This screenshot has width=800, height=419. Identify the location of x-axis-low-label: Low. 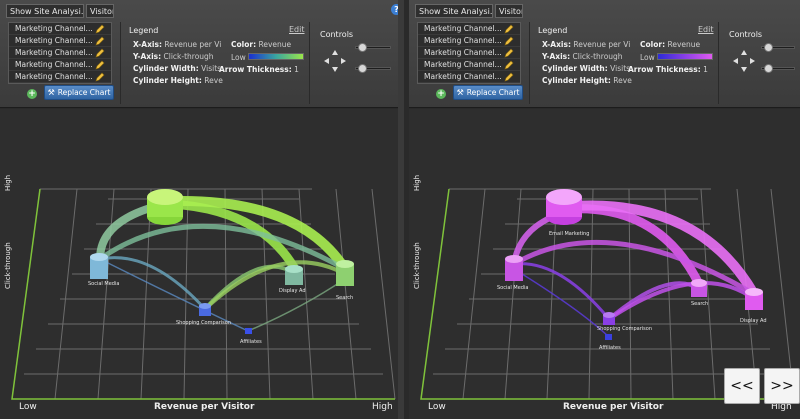
(28, 407).